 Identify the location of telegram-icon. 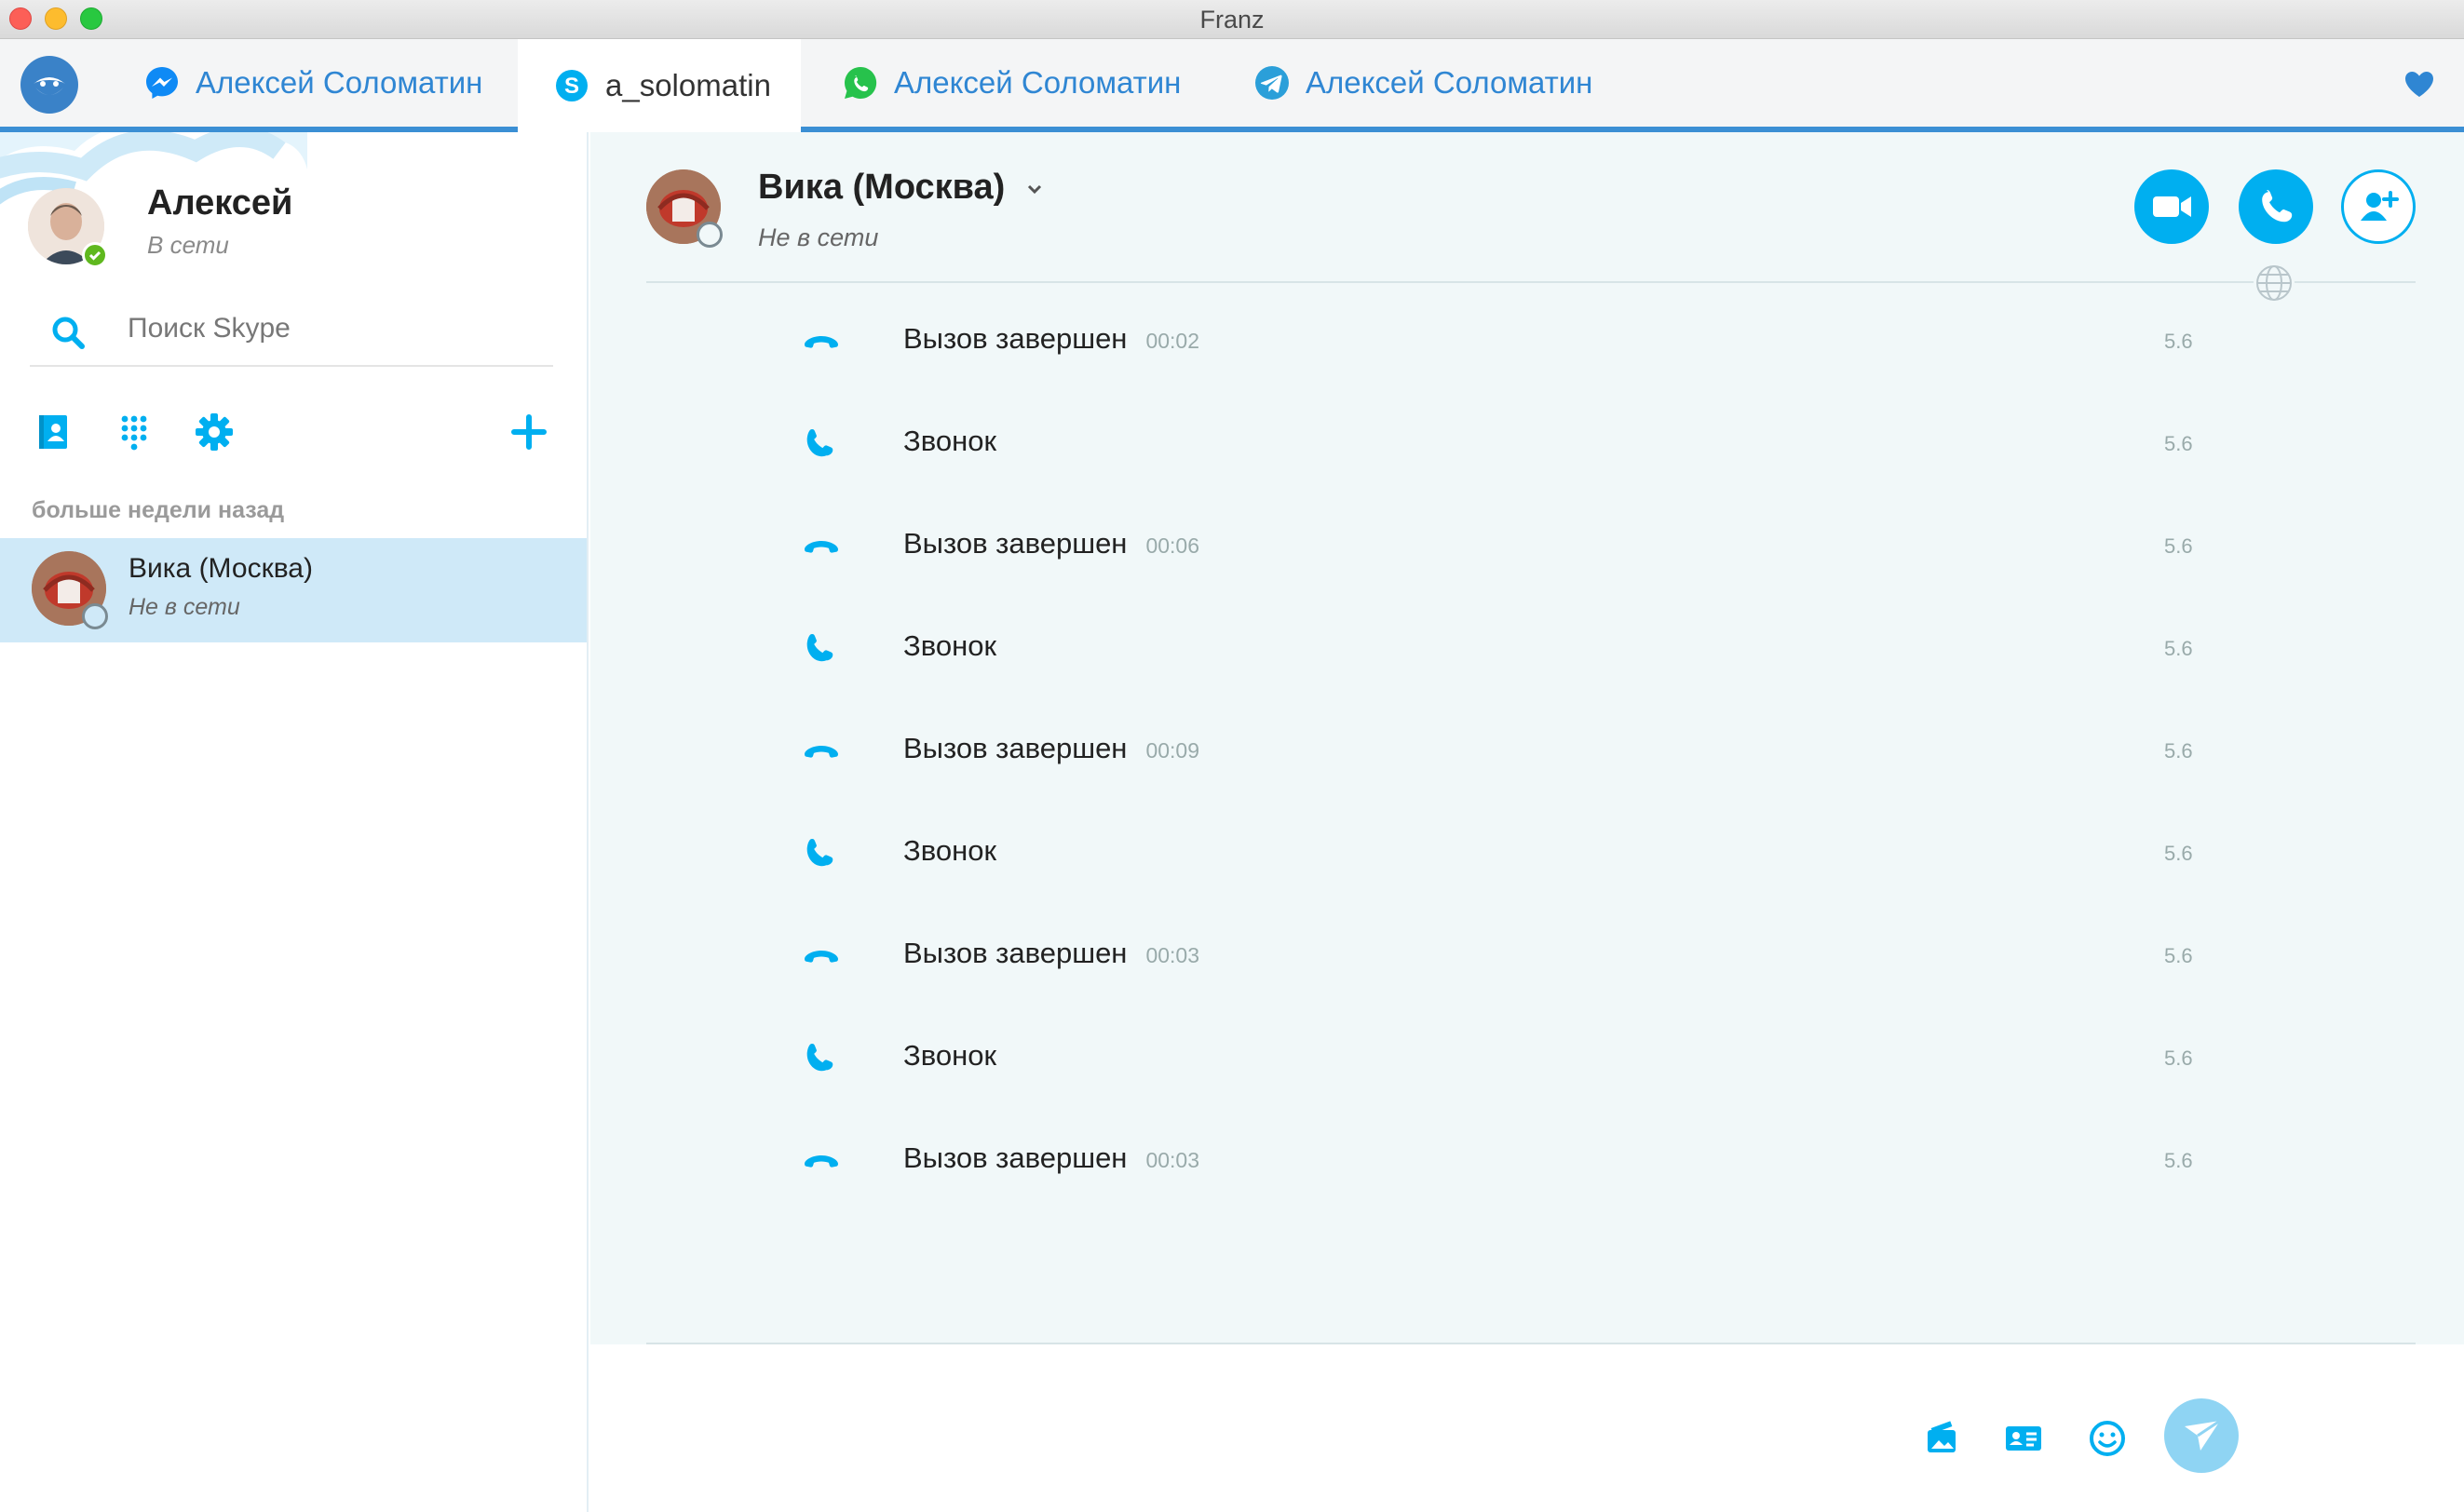
(1272, 82).